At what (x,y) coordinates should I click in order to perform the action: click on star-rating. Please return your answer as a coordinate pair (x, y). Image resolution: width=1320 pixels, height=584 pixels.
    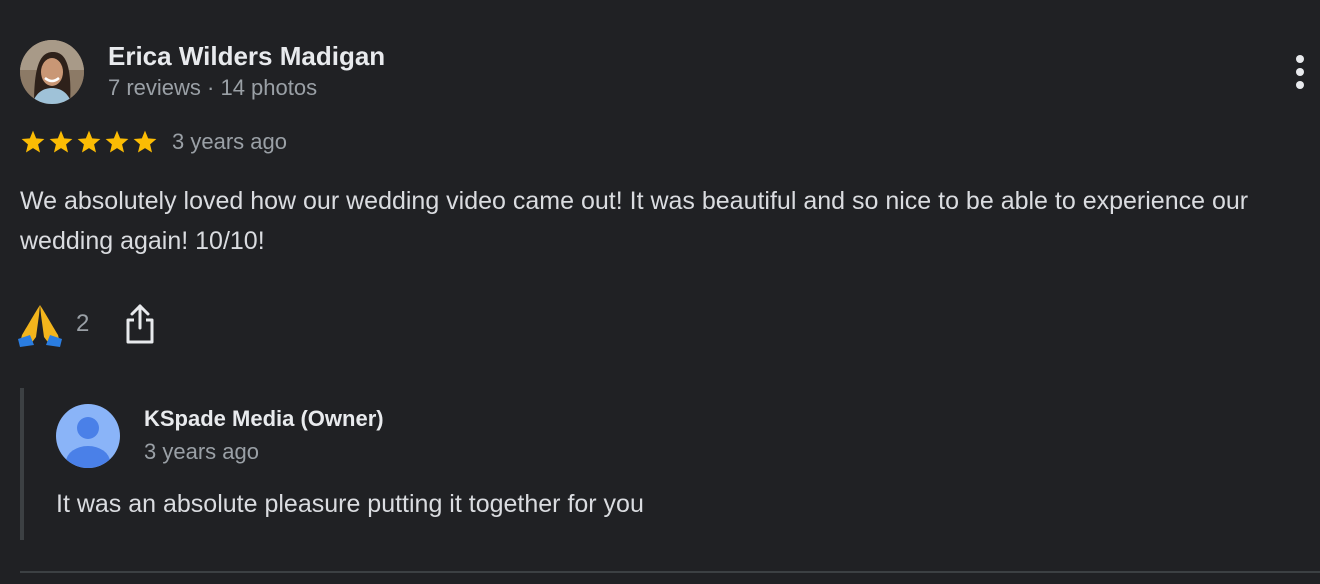
    Looking at the image, I should click on (89, 142).